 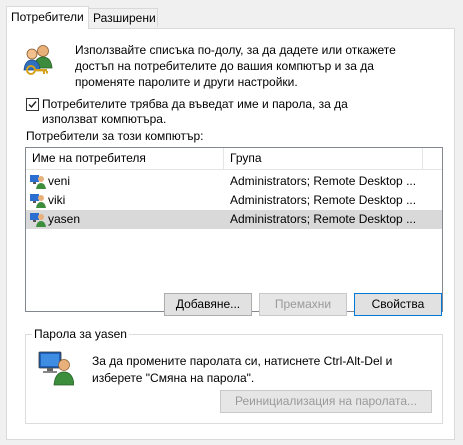 What do you see at coordinates (59, 181) in the screenshot?
I see `user-name: veni` at bounding box center [59, 181].